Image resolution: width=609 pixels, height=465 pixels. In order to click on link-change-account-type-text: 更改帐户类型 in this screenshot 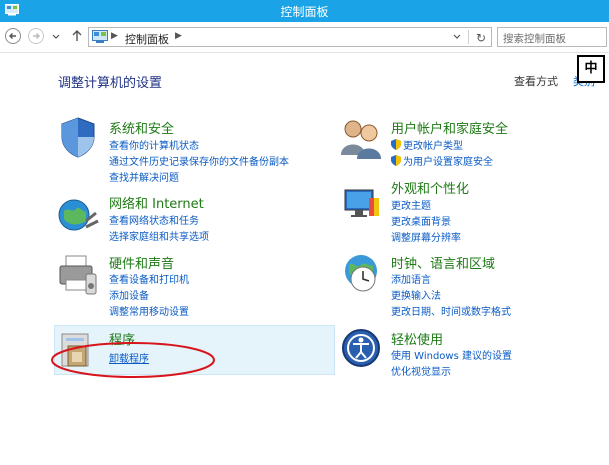, I will do `click(433, 146)`.